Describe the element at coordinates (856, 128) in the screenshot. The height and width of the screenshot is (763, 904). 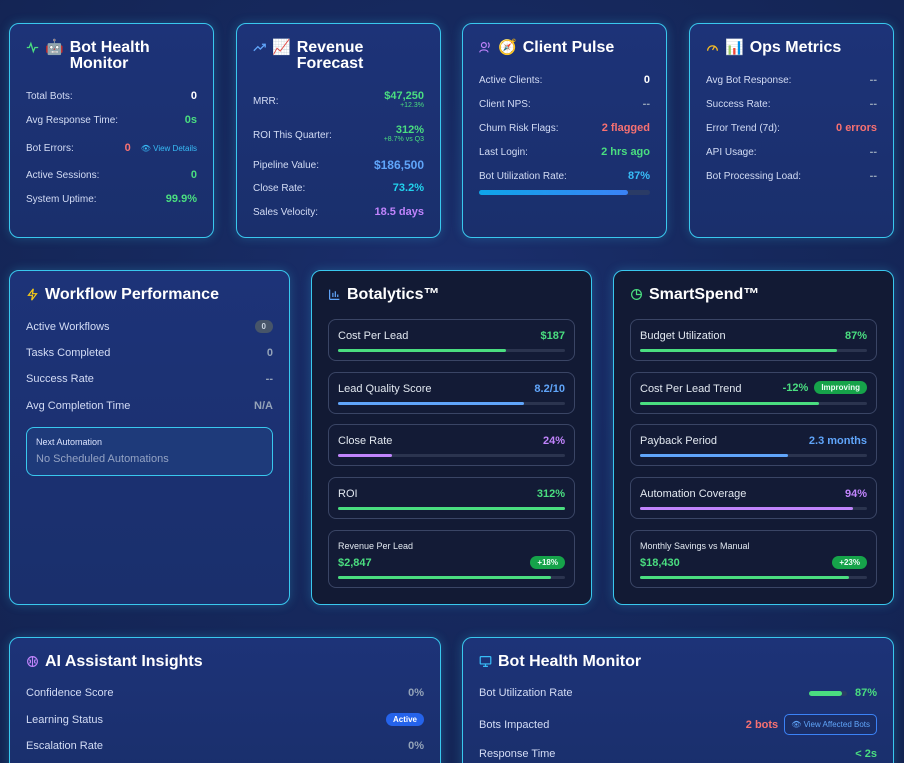
I see `row-value: 0 errors` at that location.